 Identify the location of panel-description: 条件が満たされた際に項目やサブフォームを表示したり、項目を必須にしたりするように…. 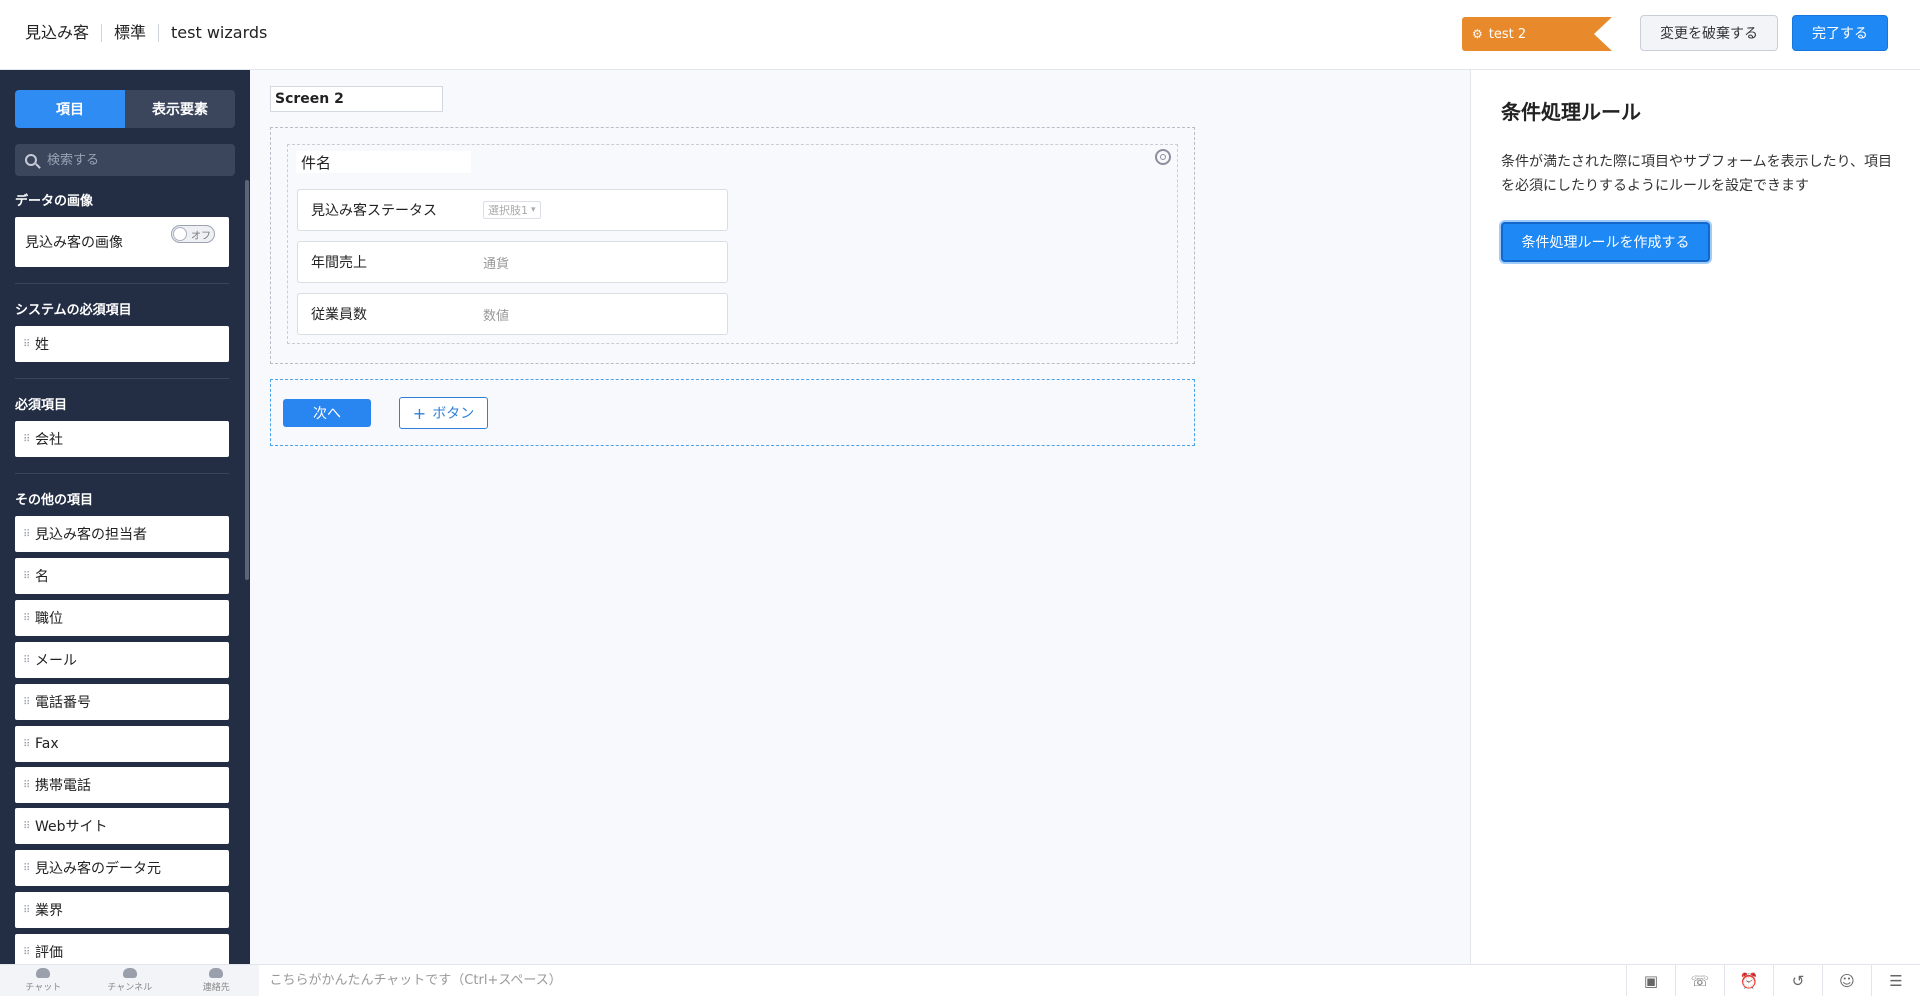
(1697, 174).